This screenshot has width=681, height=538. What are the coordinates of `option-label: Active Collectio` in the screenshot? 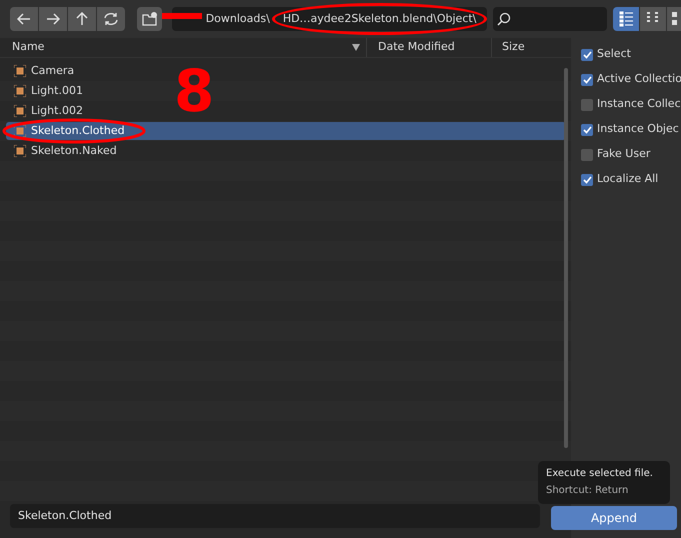 It's located at (639, 79).